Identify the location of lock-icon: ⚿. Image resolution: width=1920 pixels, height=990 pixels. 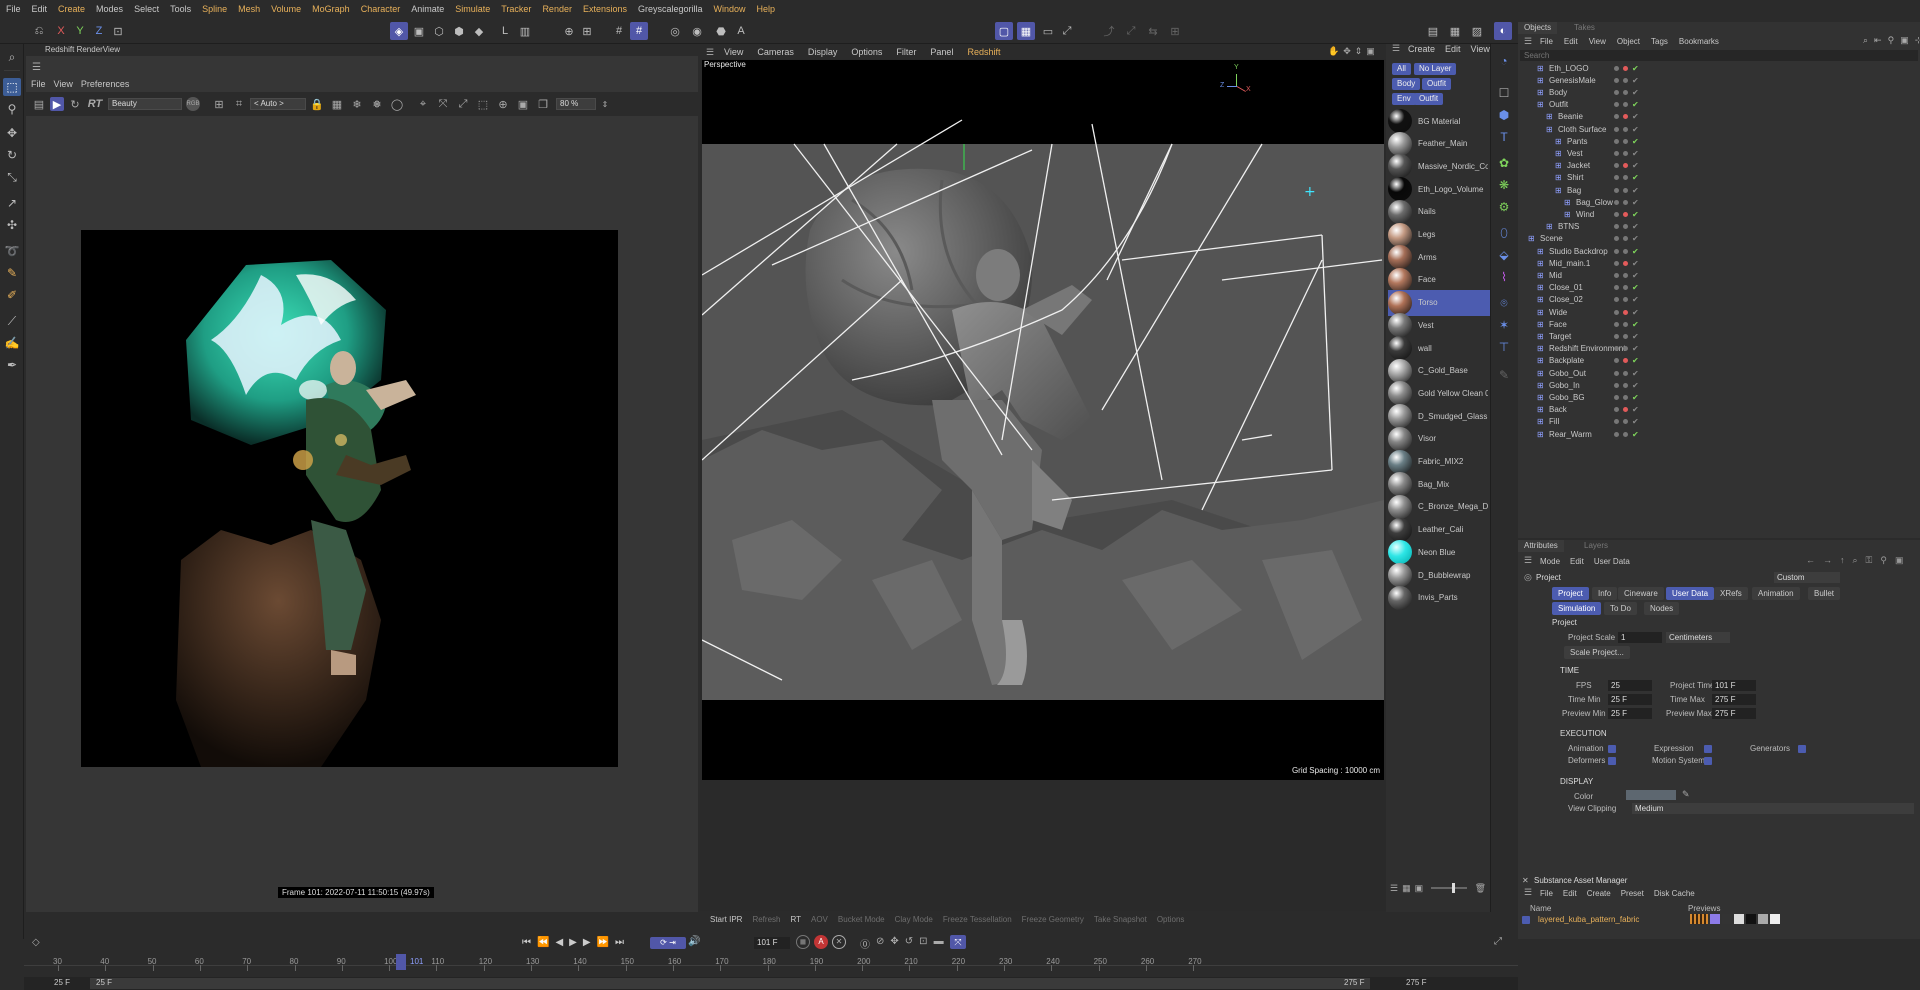
(1869, 560).